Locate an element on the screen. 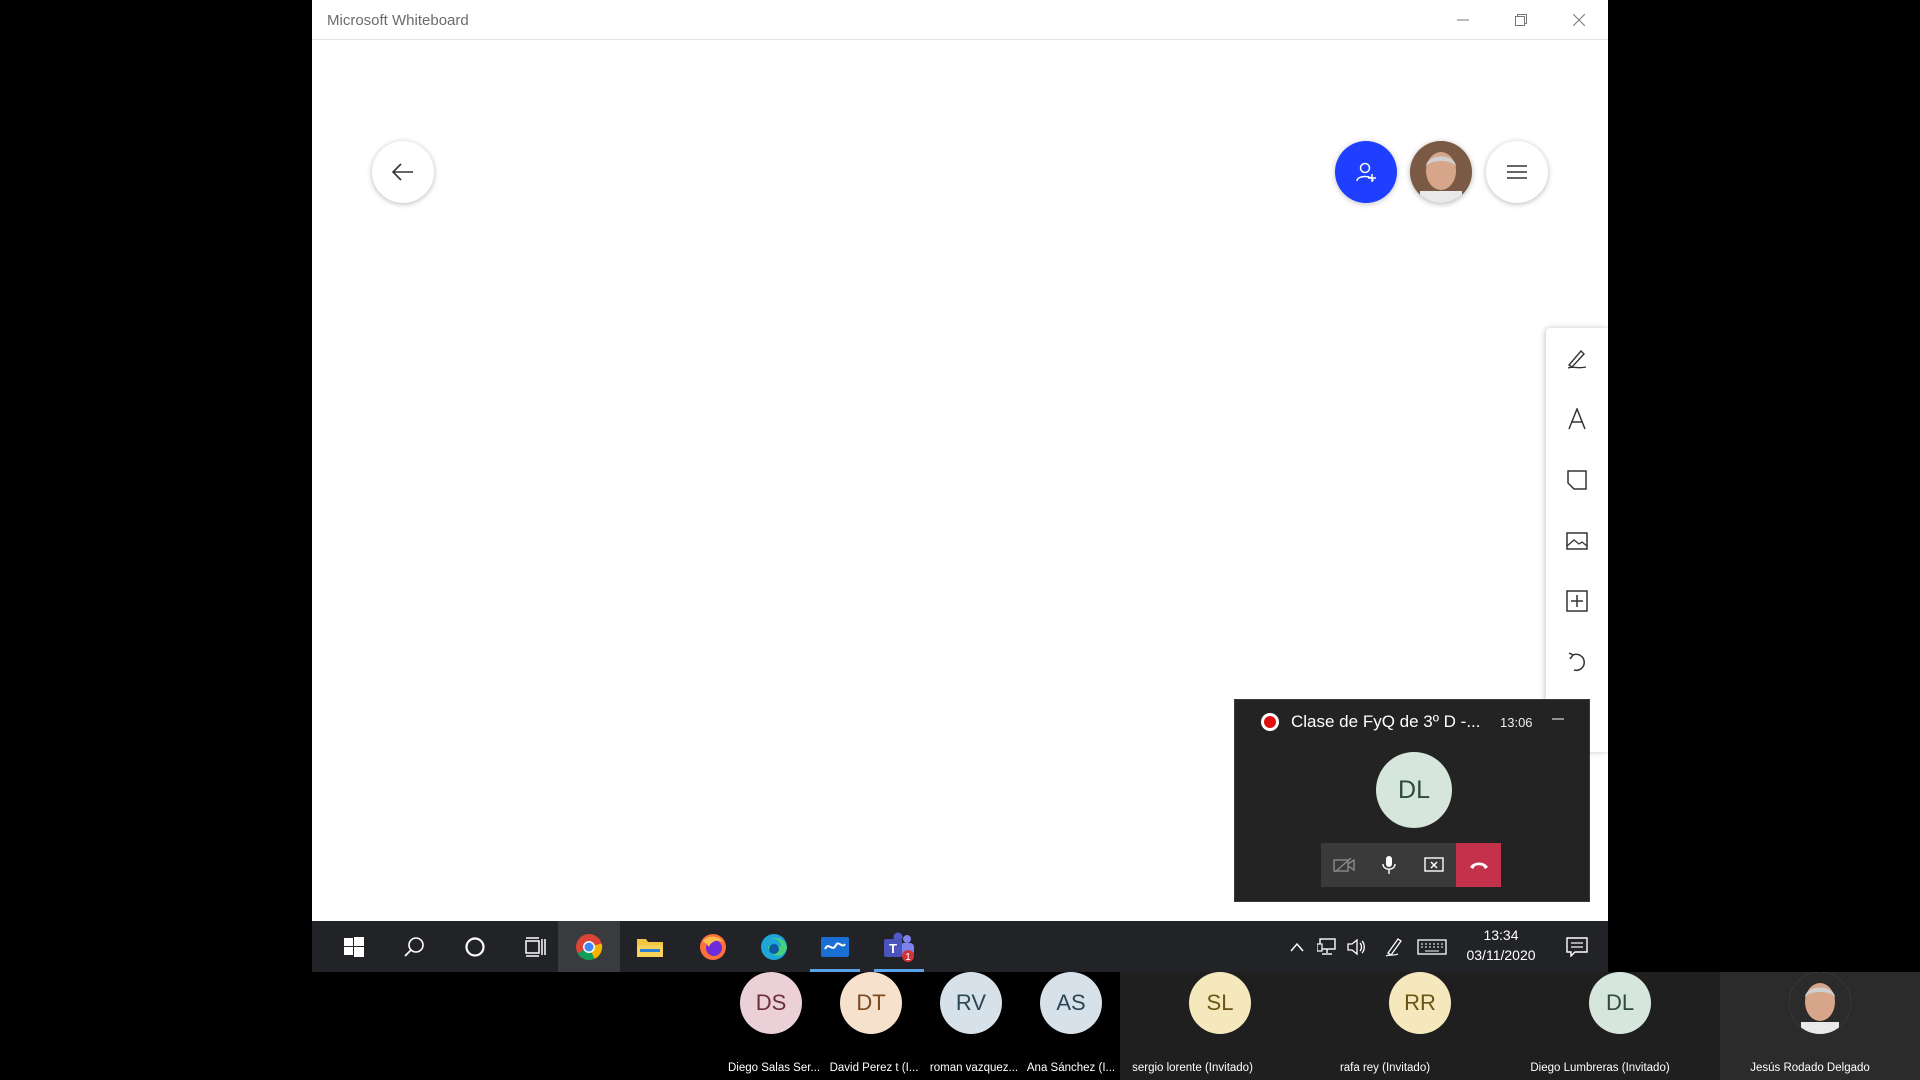 The height and width of the screenshot is (1080, 1920). microphone-icon is located at coordinates (1388, 865).